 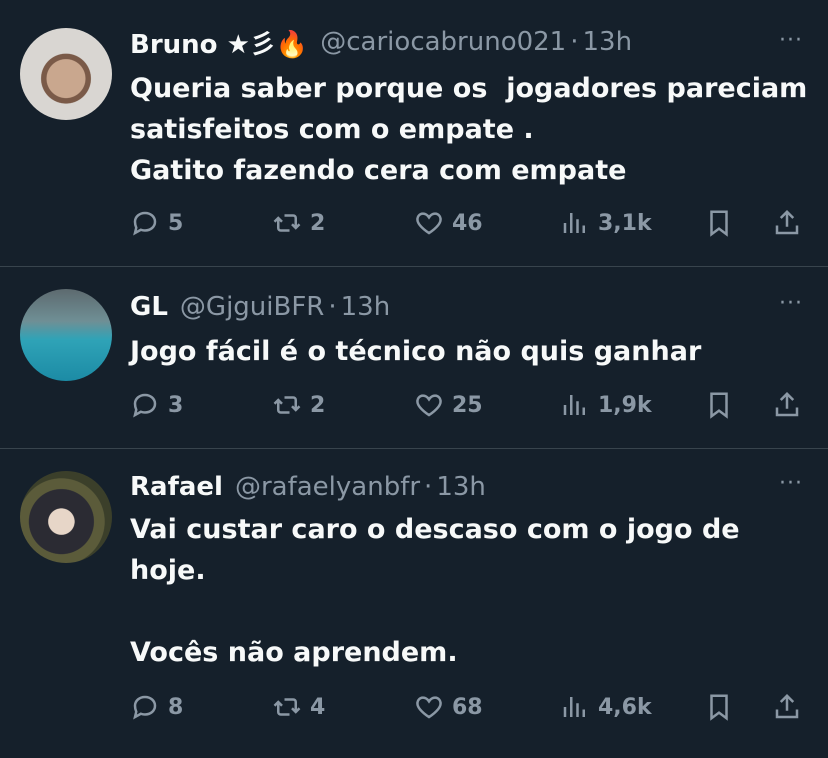 I want to click on tweet-header: Rafael @rafaelyanbfr · 13h, so click(x=308, y=487).